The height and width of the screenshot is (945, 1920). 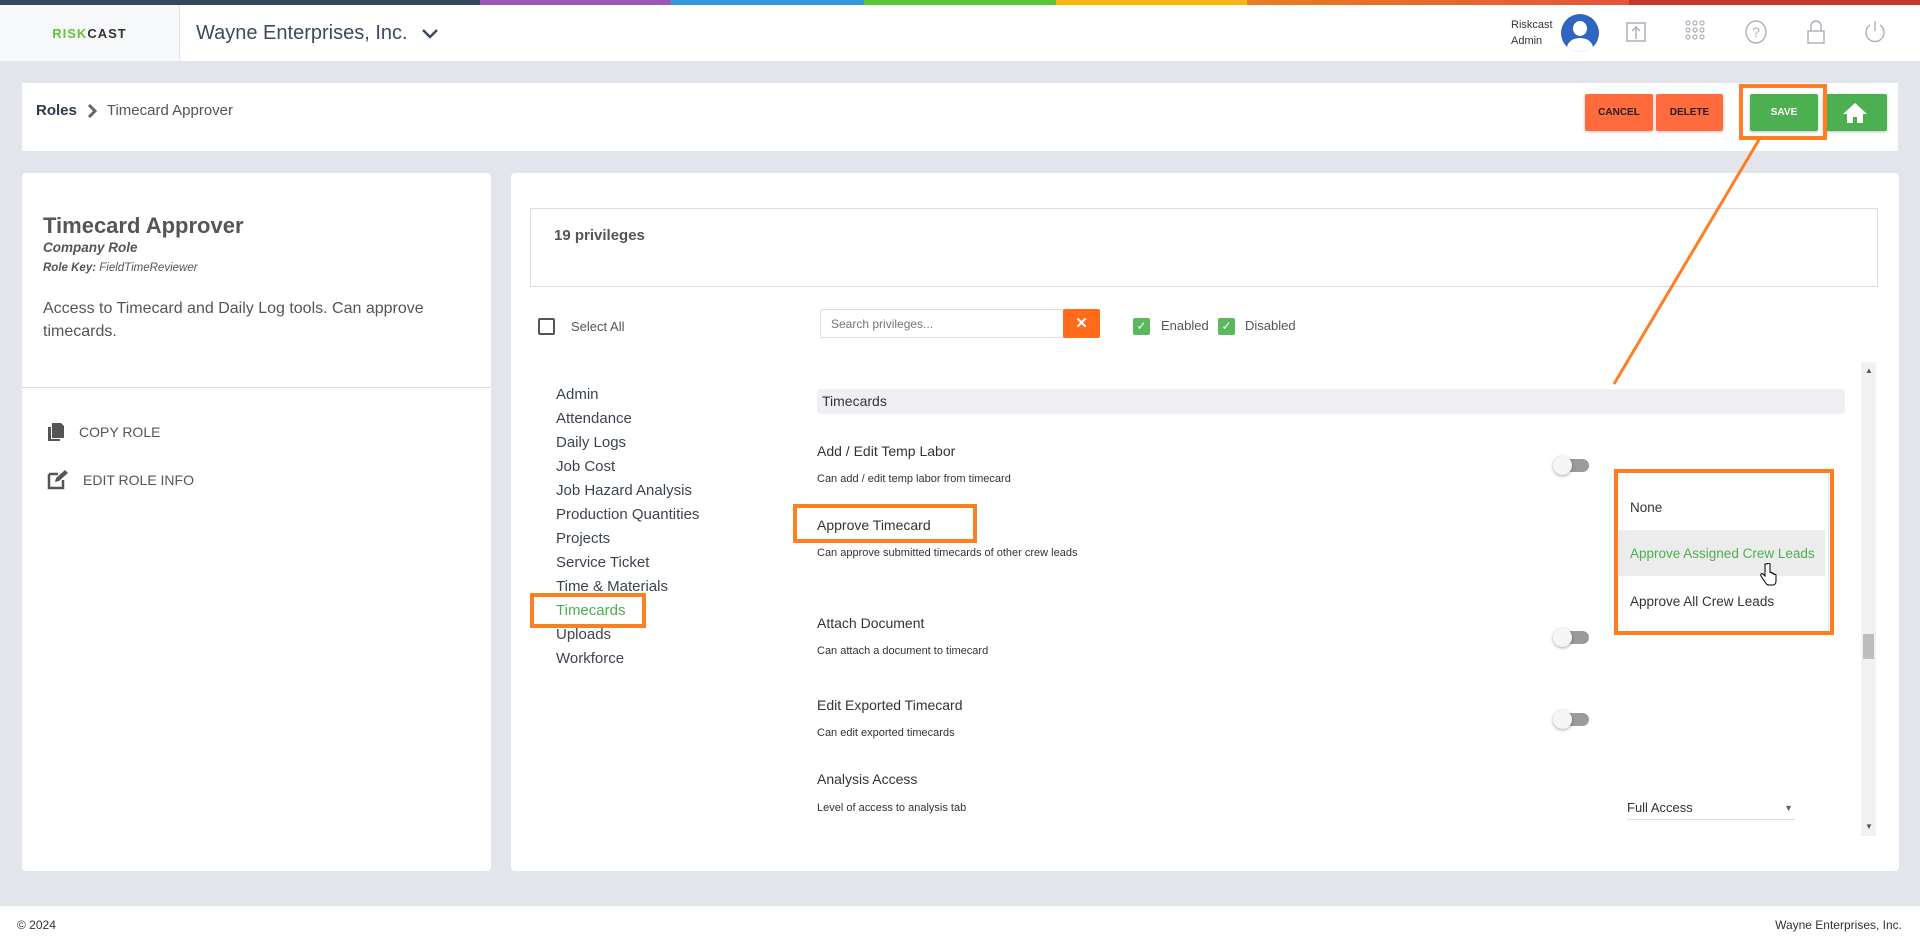 What do you see at coordinates (1687, 261) in the screenshot?
I see `annotation-line` at bounding box center [1687, 261].